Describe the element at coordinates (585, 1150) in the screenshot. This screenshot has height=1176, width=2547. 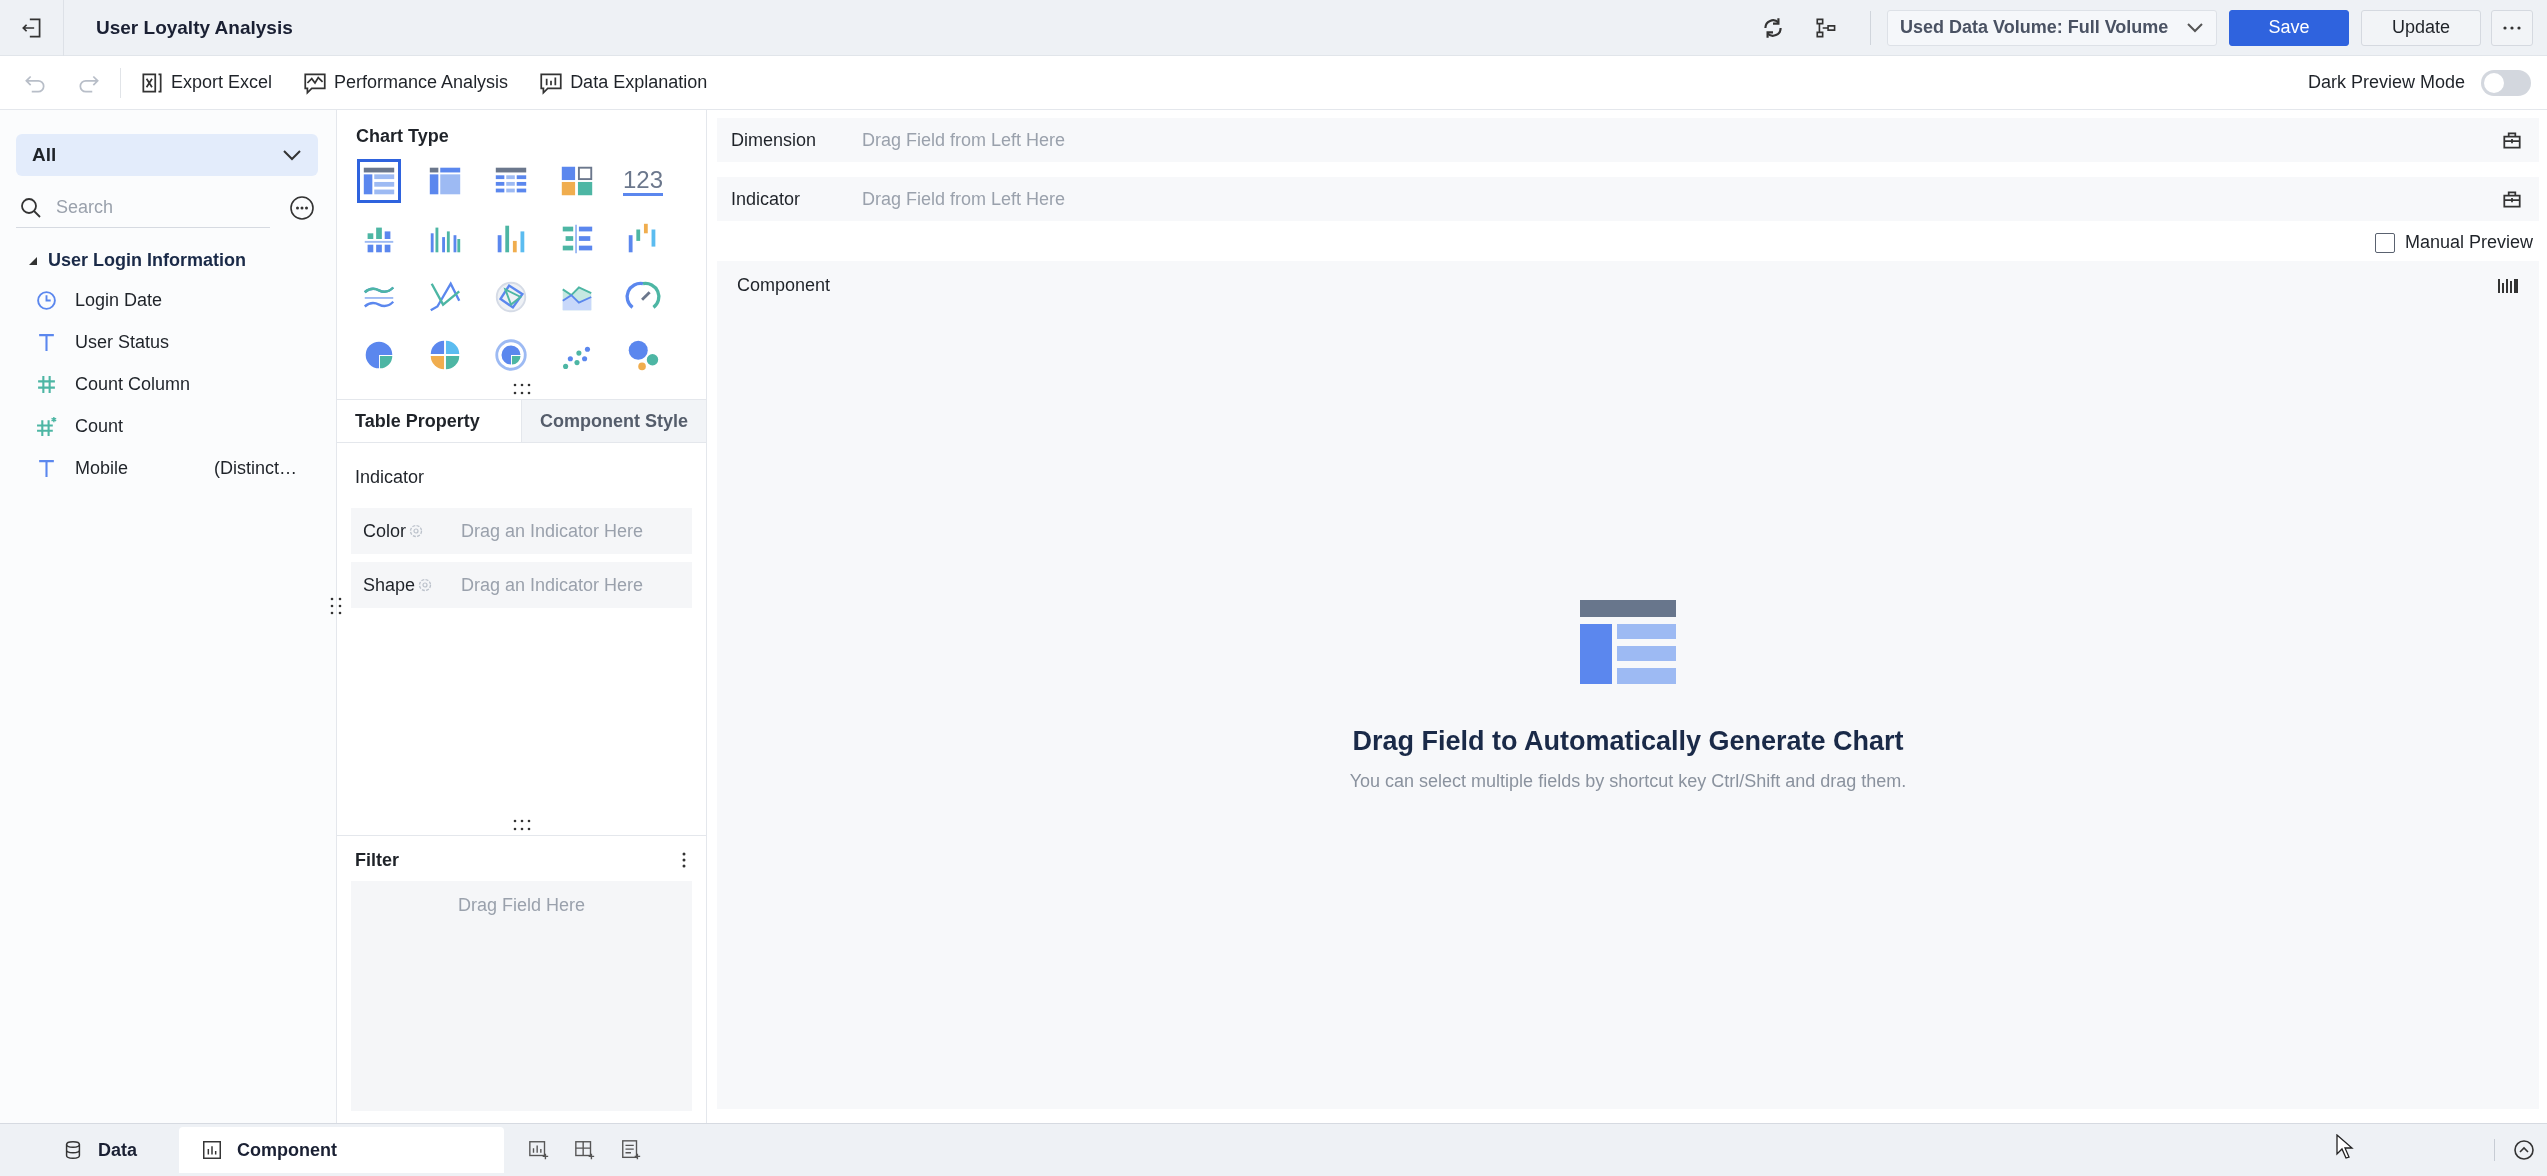
I see `add-table-icon` at that location.